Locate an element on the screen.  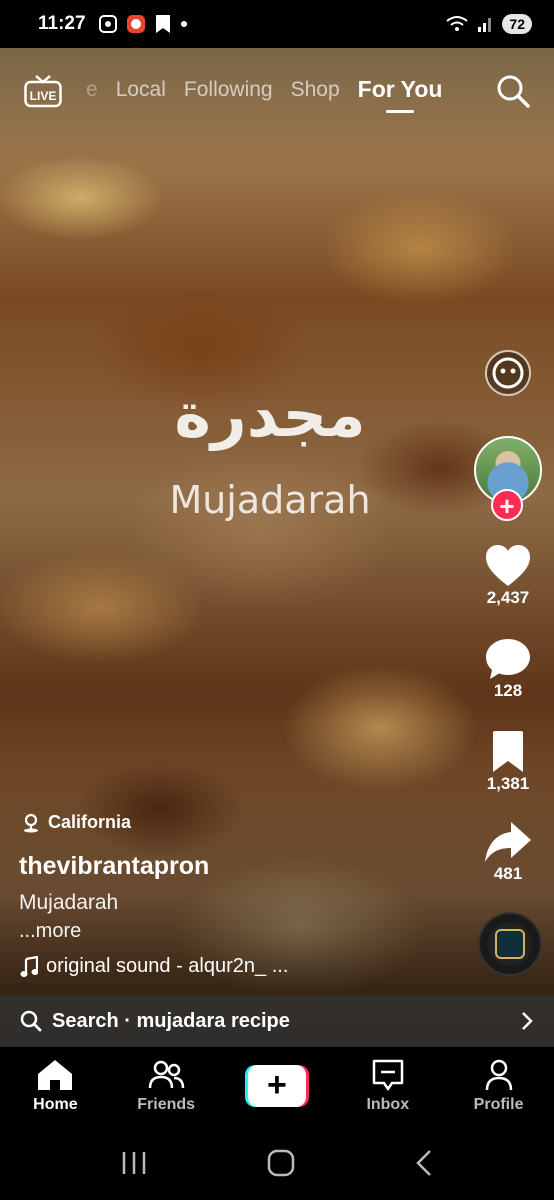
sound-cover-image is located at coordinates (510, 944).